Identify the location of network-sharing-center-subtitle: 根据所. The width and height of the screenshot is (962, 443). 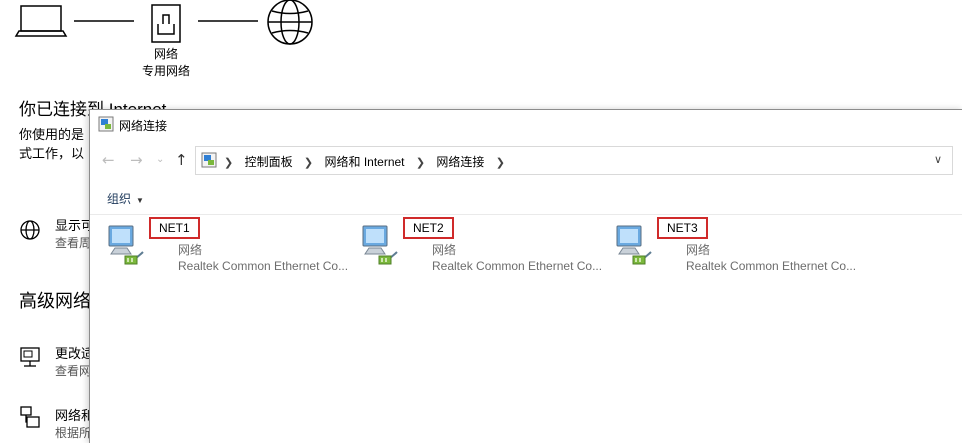
(73, 433).